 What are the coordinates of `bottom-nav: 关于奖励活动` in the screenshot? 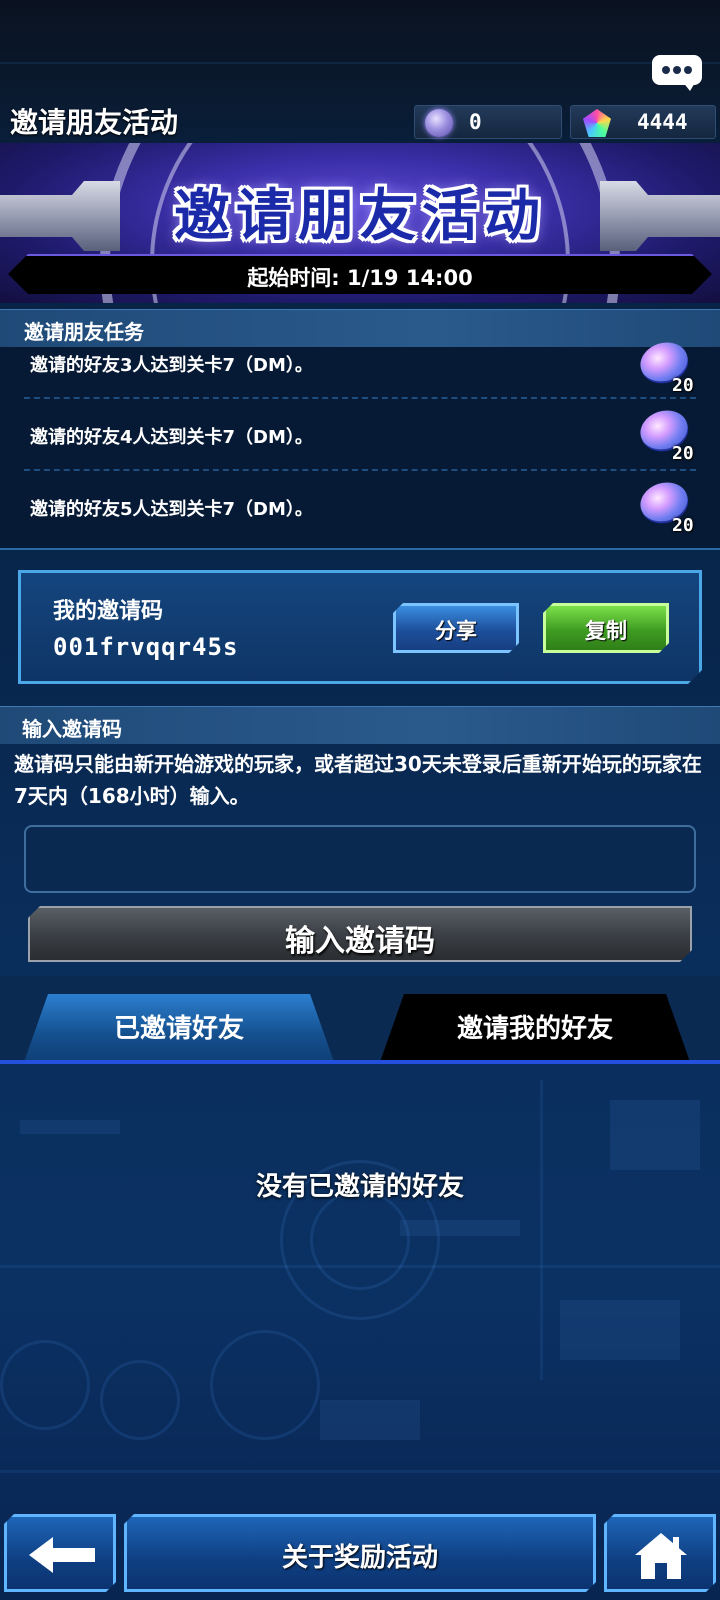 It's located at (360, 1555).